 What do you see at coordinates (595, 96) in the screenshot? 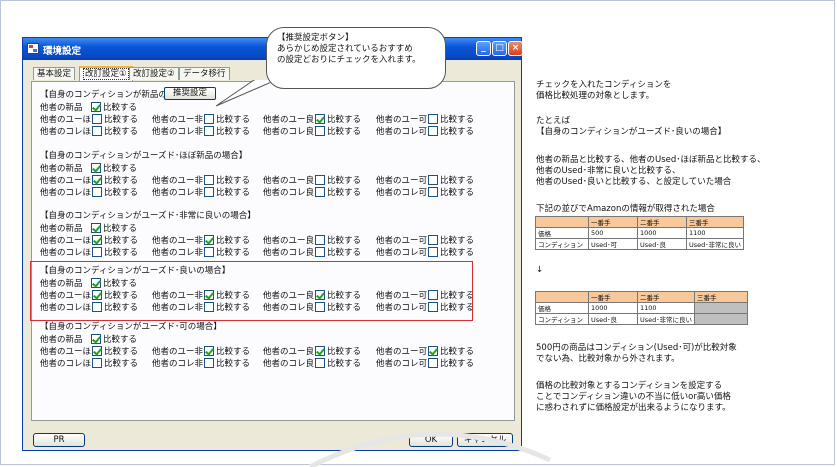
I see `explanation-text: 価格比較処理の対象とします。` at bounding box center [595, 96].